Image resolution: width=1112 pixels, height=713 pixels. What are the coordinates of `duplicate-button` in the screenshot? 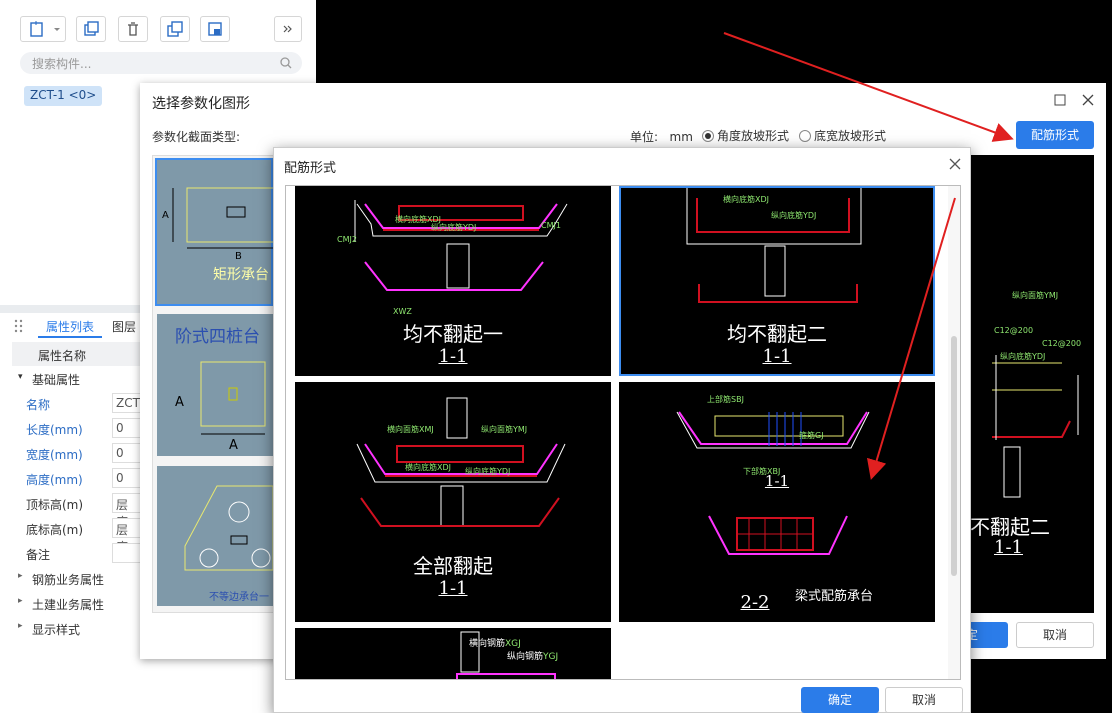 It's located at (175, 29).